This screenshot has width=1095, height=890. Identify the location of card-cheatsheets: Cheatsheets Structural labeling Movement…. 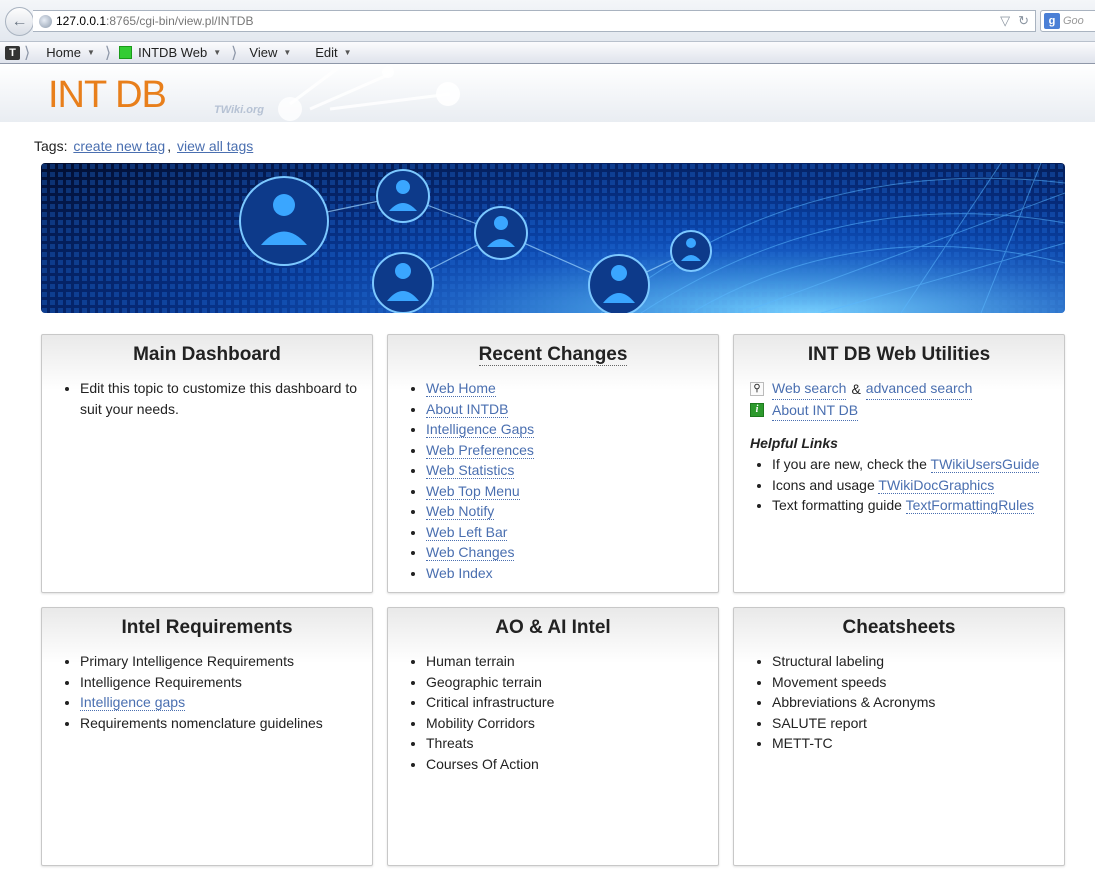
(899, 736).